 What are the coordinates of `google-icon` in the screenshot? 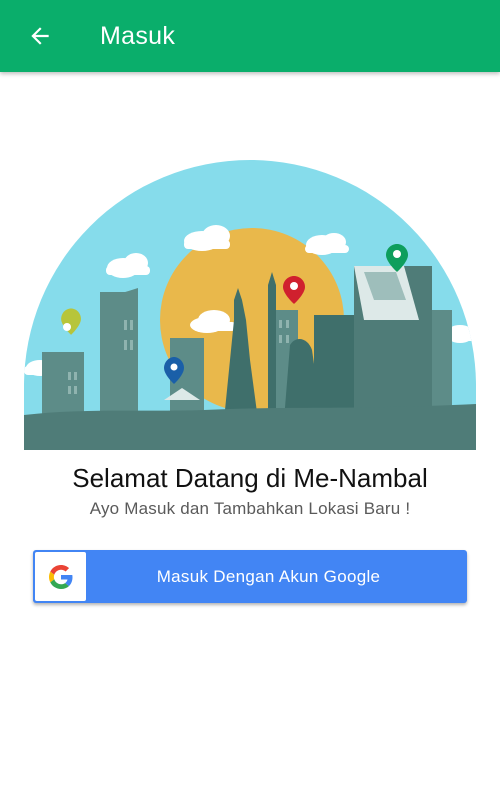 It's located at (60, 576).